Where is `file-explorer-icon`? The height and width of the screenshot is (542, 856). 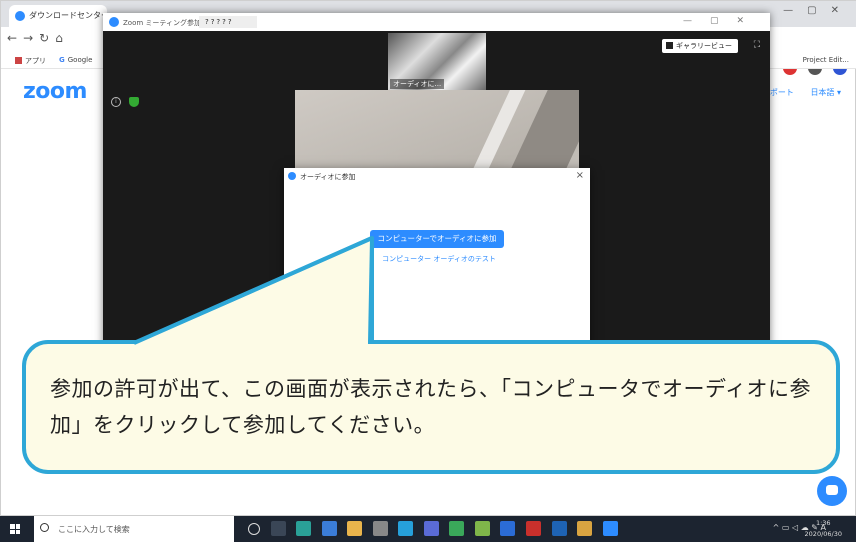 file-explorer-icon is located at coordinates (355, 528).